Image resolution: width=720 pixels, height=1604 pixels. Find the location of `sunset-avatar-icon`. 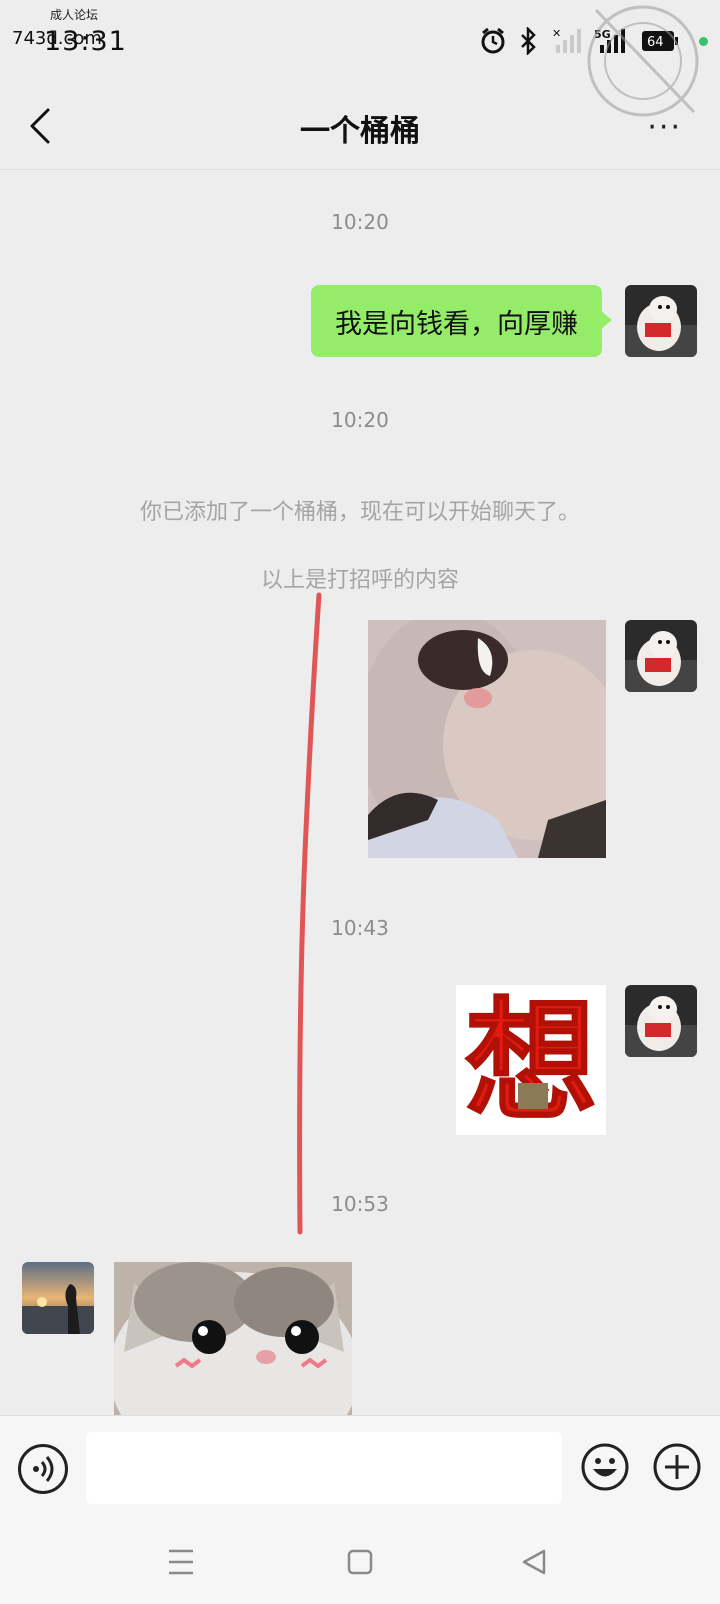

sunset-avatar-icon is located at coordinates (58, 1298).